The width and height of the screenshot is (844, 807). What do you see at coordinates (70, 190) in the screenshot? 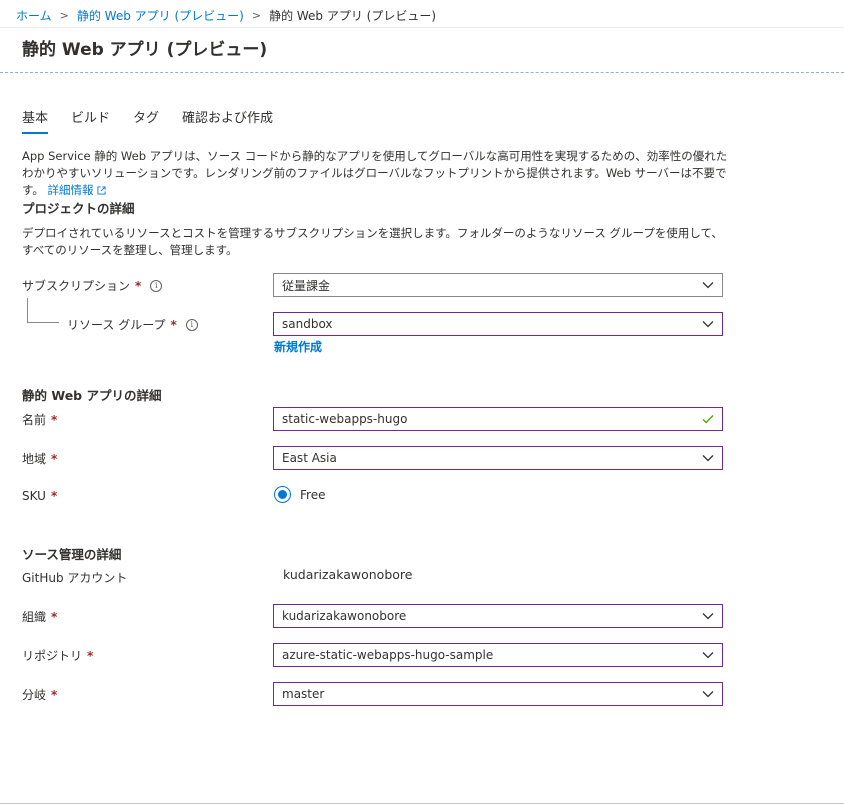
I see `learn-more-label: 詳細情報` at bounding box center [70, 190].